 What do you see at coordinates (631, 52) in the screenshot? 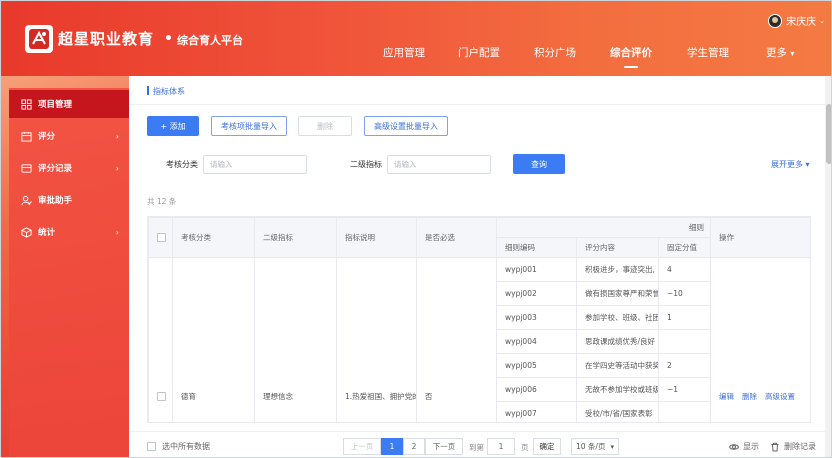
I see `nav-item-comprehensive-evaluation: 综合评价` at bounding box center [631, 52].